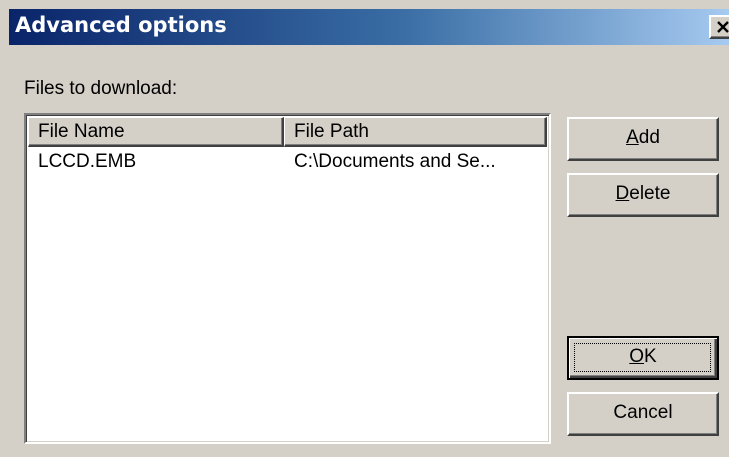 The image size is (729, 457). What do you see at coordinates (101, 88) in the screenshot?
I see `files-to-download-label: Files to download:` at bounding box center [101, 88].